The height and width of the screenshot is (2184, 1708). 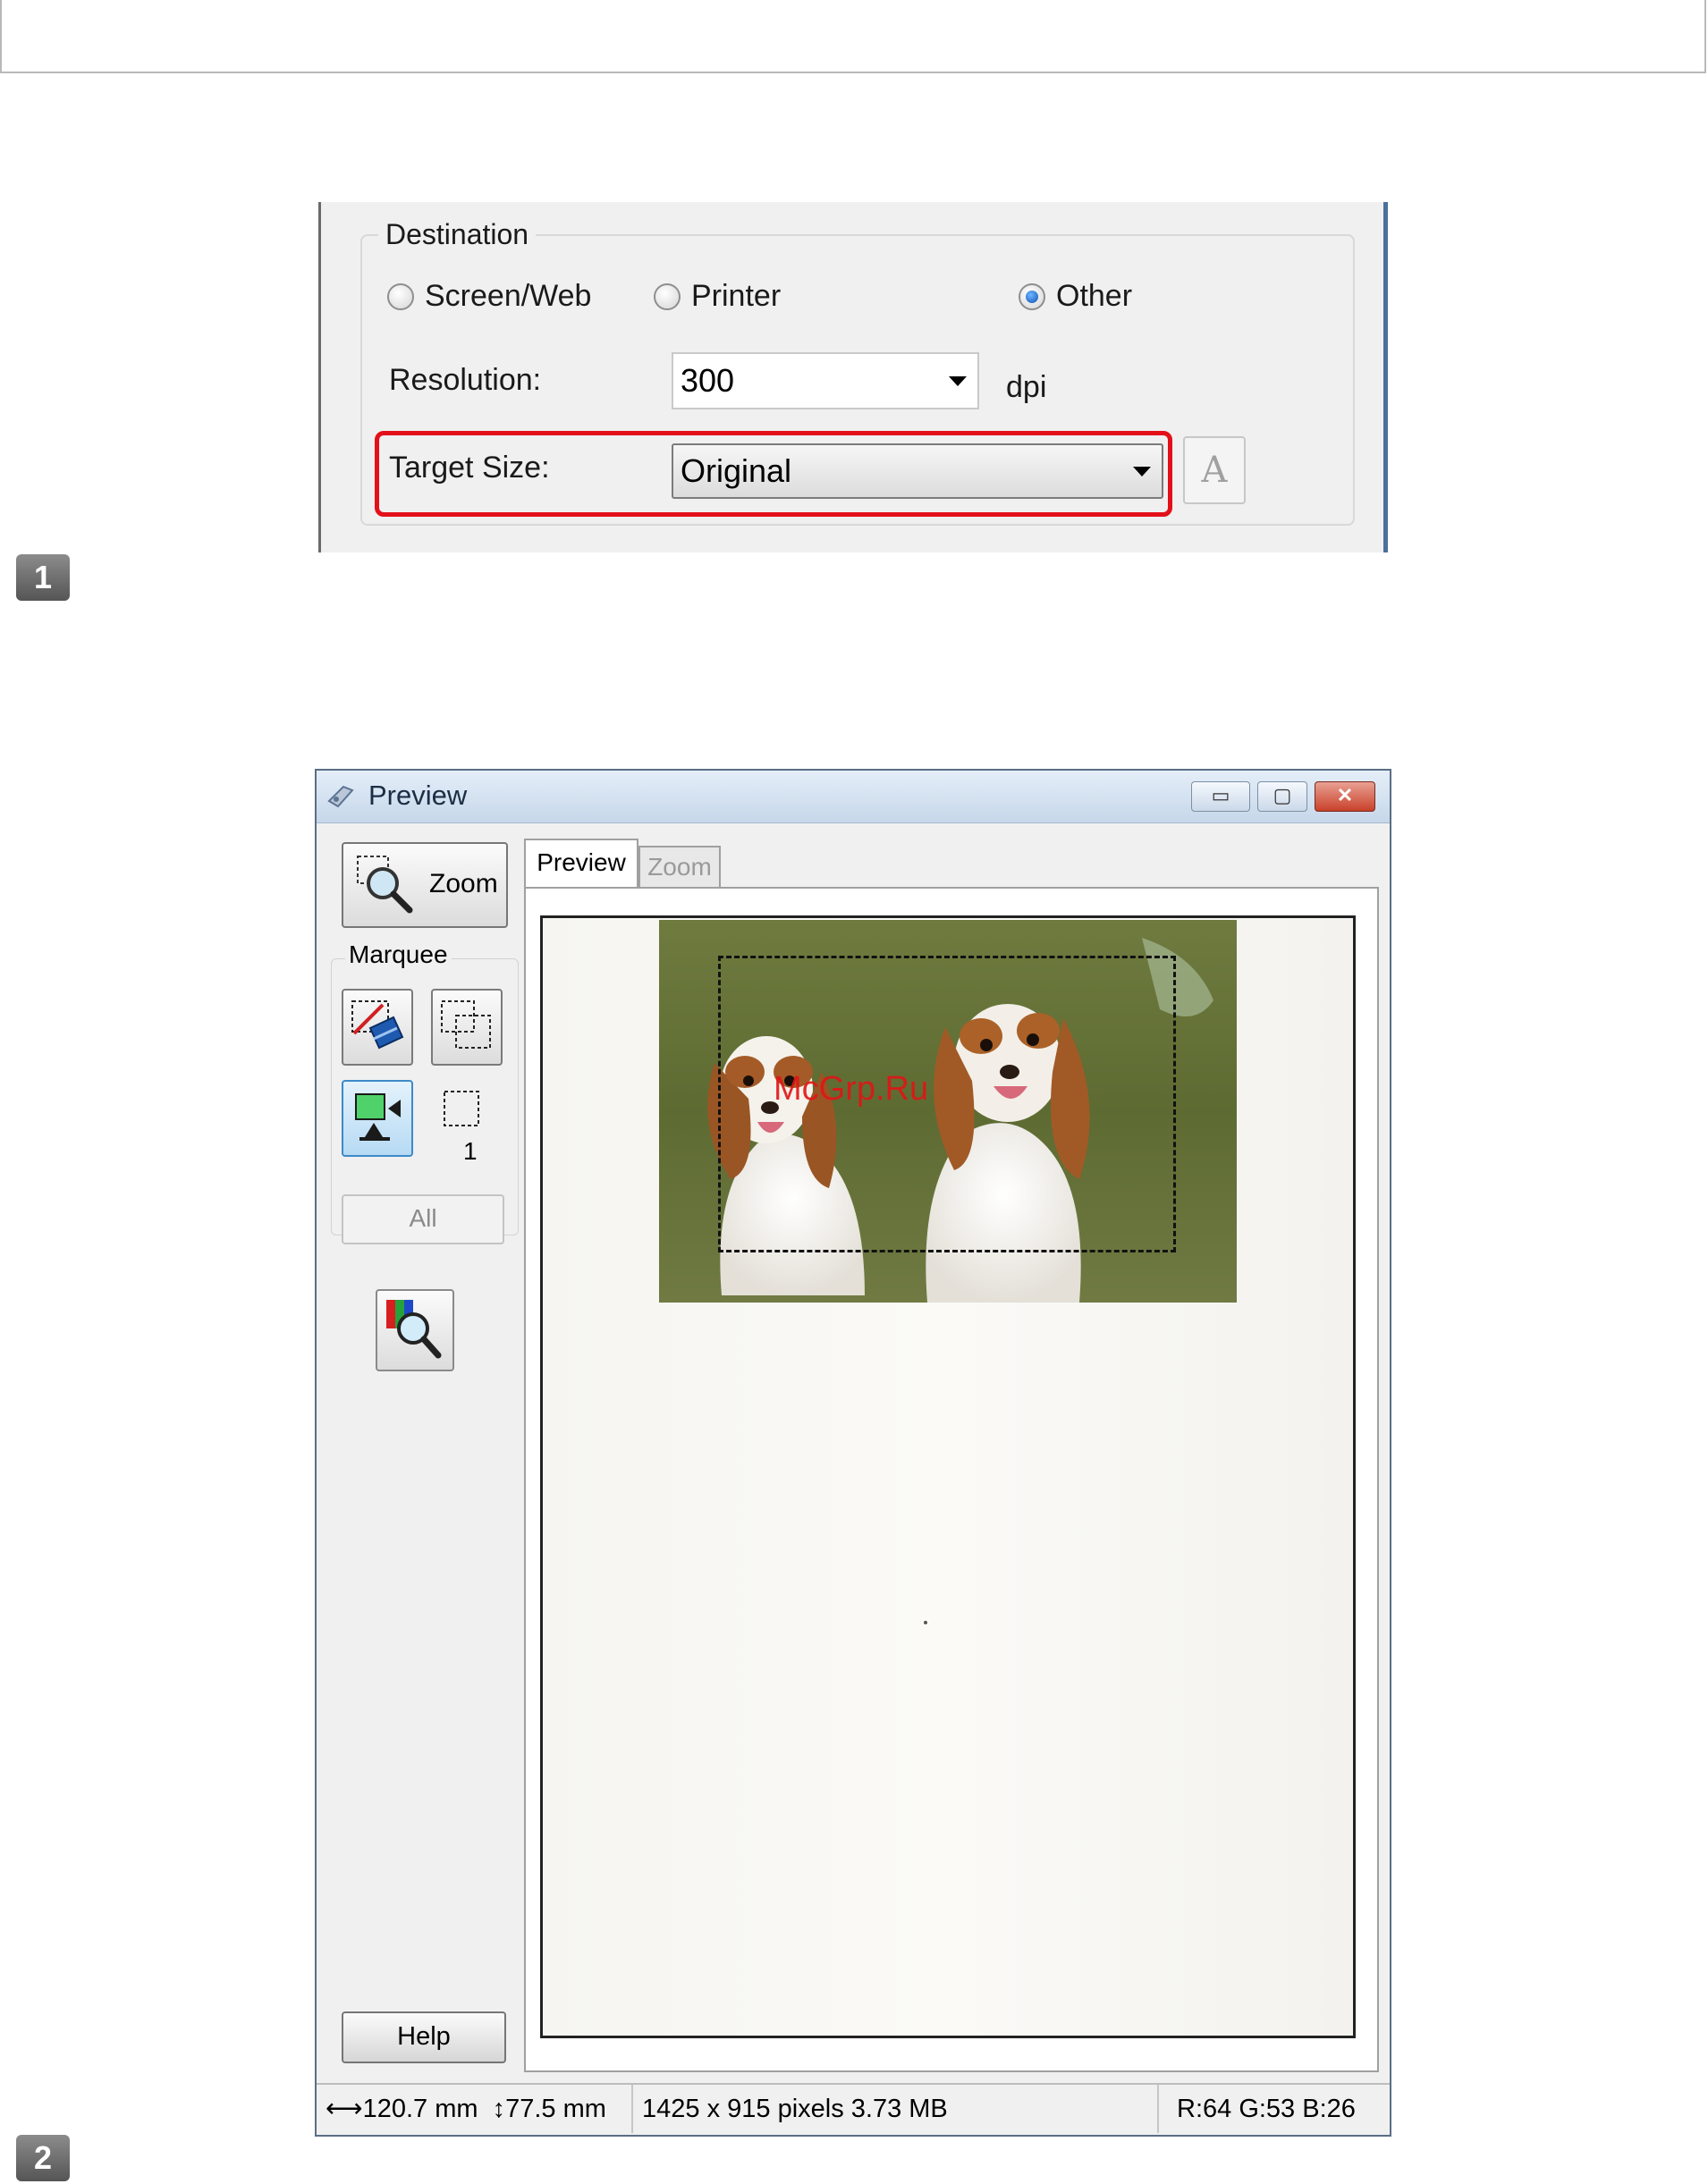 What do you see at coordinates (423, 1219) in the screenshot?
I see `all-button: All` at bounding box center [423, 1219].